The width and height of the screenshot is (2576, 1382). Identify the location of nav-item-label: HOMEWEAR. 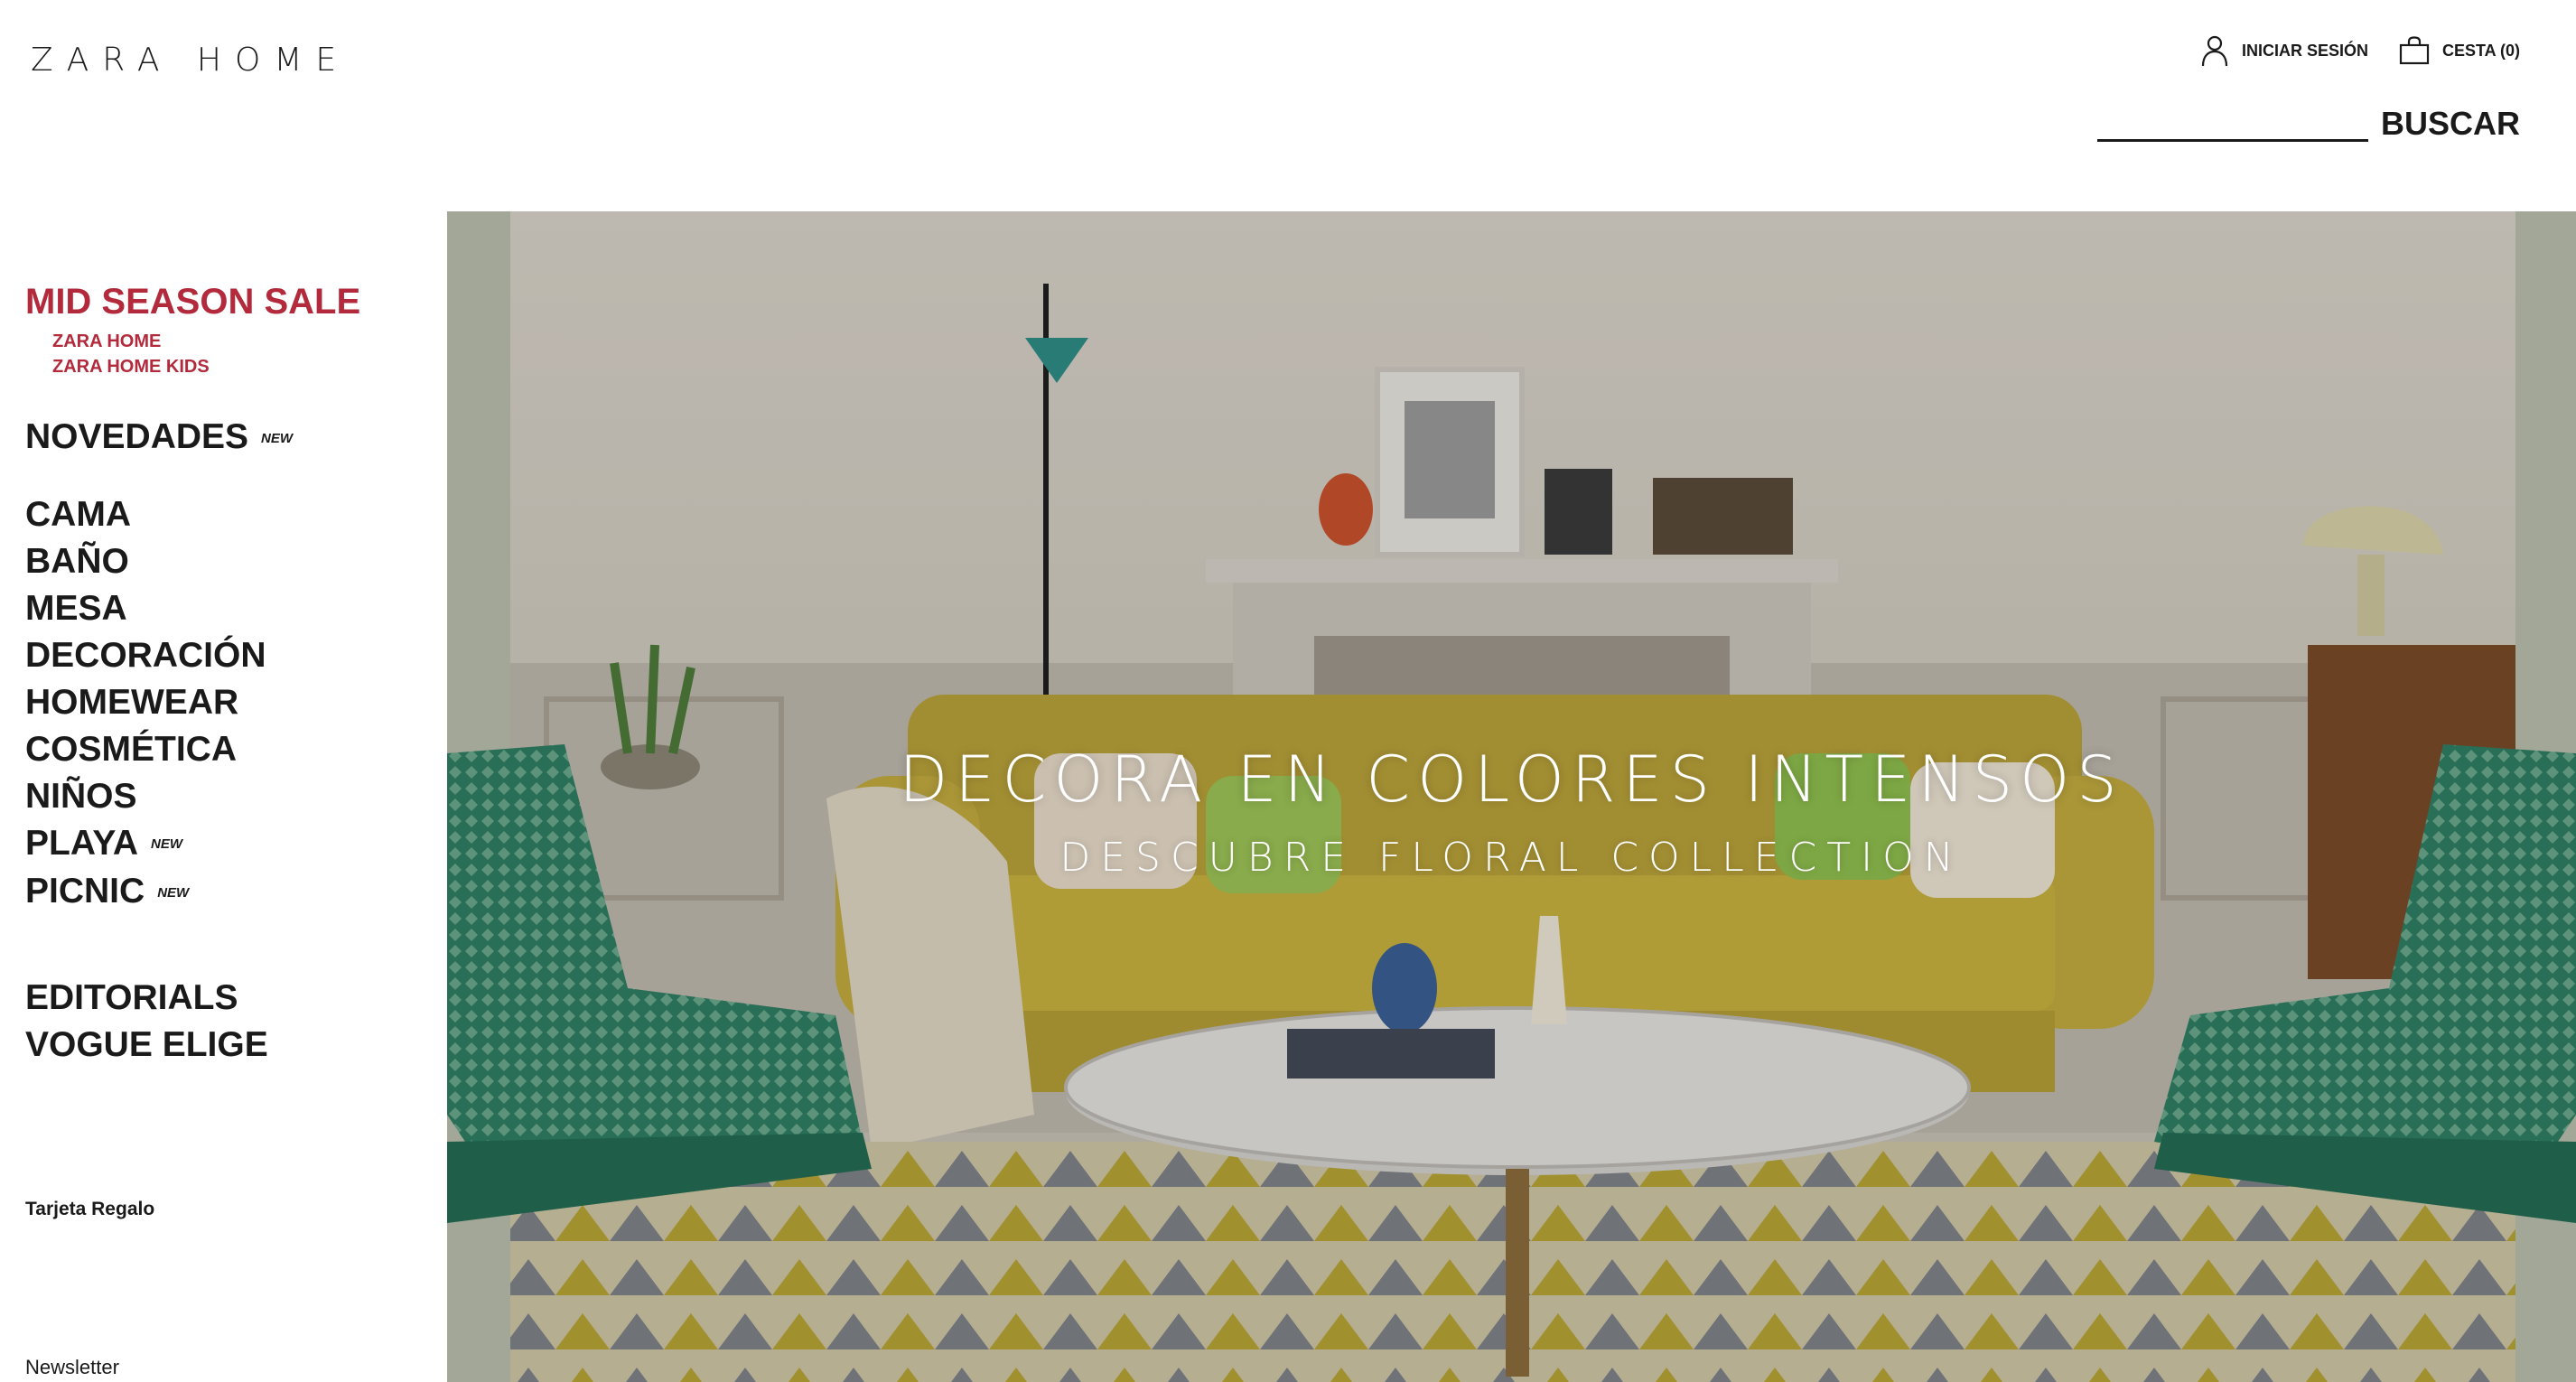
(132, 702).